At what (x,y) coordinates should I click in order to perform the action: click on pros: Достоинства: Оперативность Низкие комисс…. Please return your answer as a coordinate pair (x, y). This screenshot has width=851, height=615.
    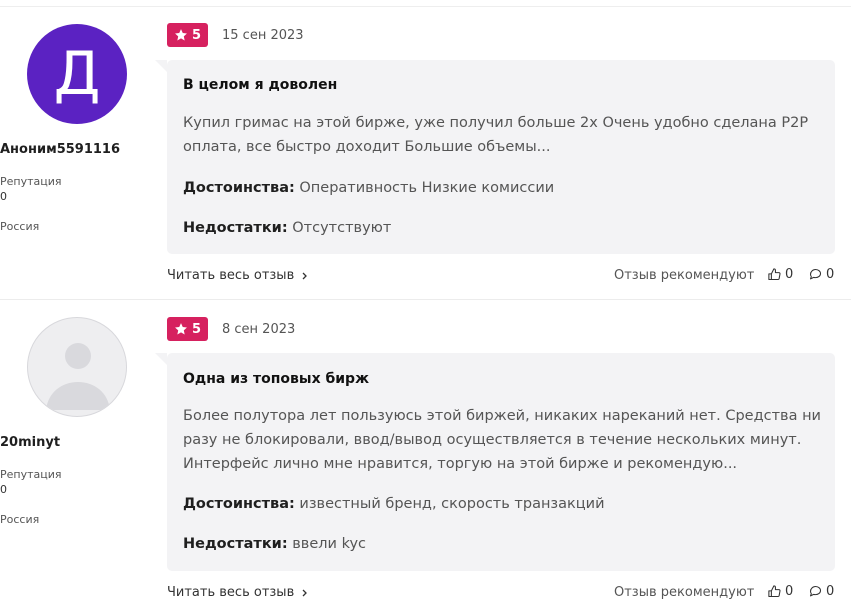
    Looking at the image, I should click on (368, 188).